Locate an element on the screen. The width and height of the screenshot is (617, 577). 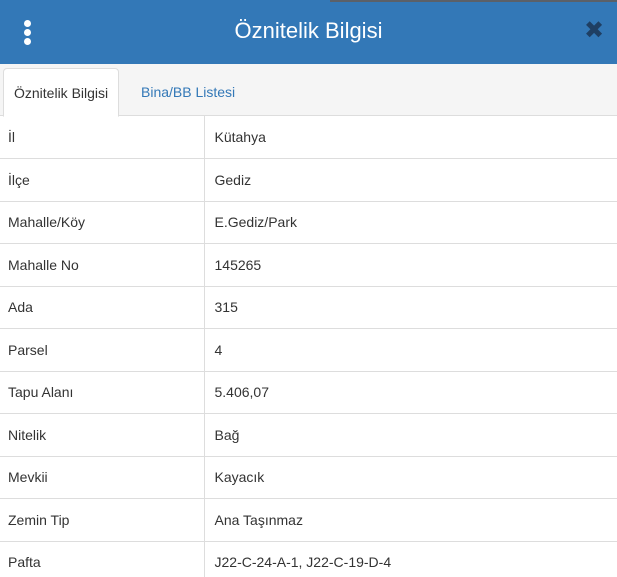
attribute-key: Zemin Tip is located at coordinates (102, 520).